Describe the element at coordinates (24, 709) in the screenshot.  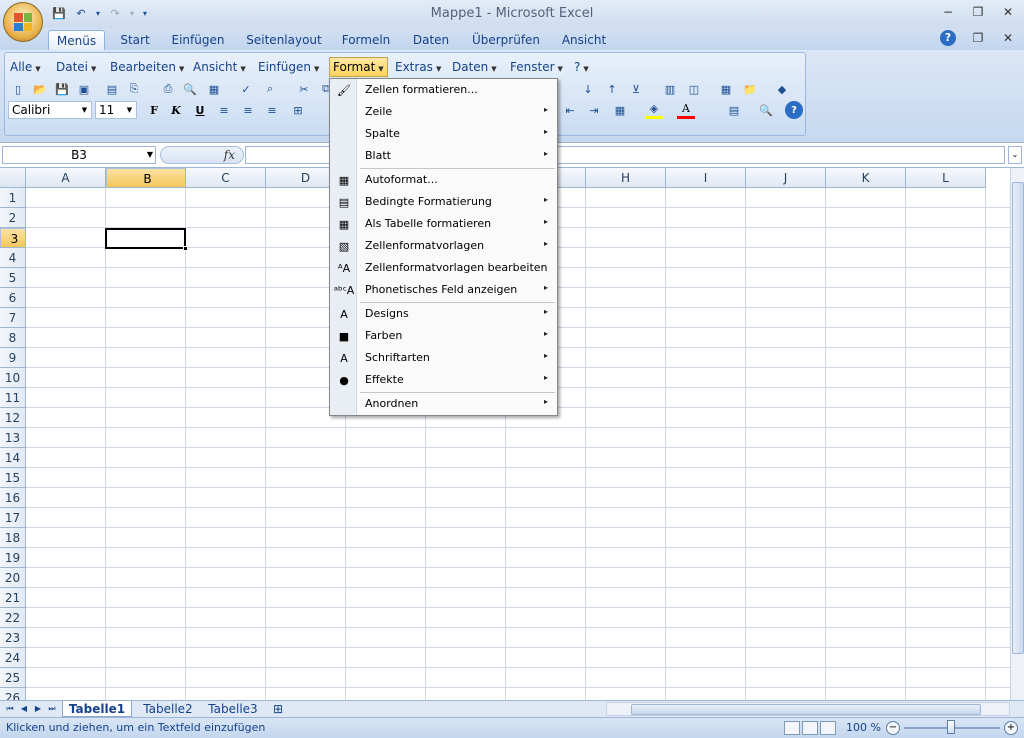
I see `prev-sheet-icon: ◀` at that location.